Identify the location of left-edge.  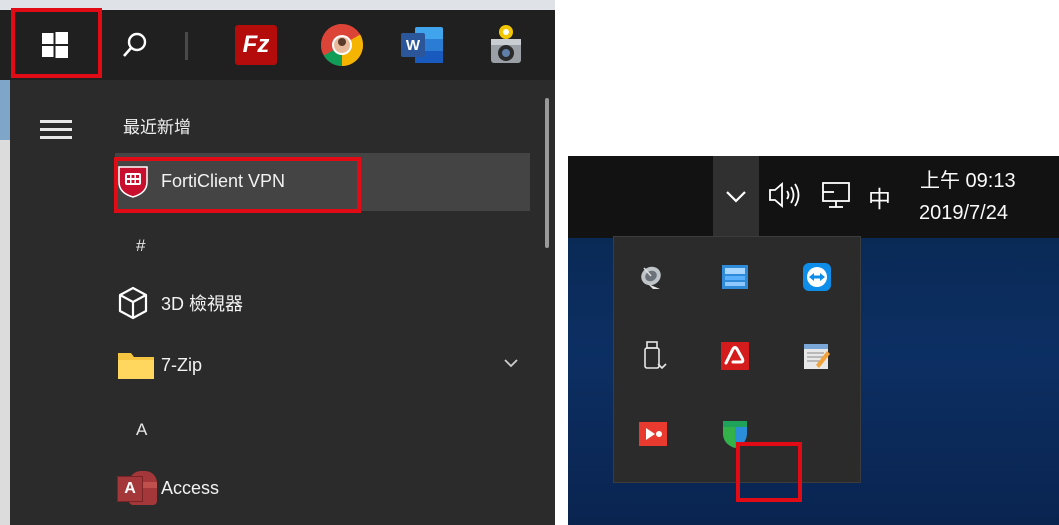
(5, 302).